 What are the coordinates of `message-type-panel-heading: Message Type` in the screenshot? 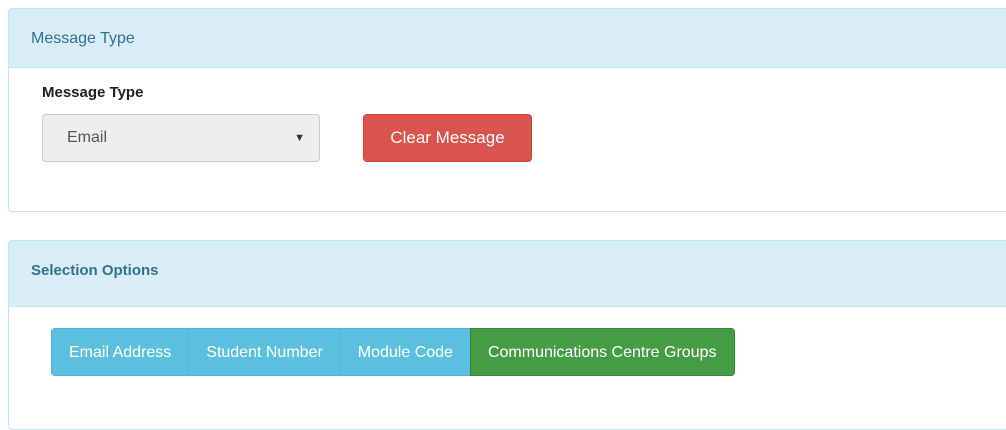 It's located at (507, 38).